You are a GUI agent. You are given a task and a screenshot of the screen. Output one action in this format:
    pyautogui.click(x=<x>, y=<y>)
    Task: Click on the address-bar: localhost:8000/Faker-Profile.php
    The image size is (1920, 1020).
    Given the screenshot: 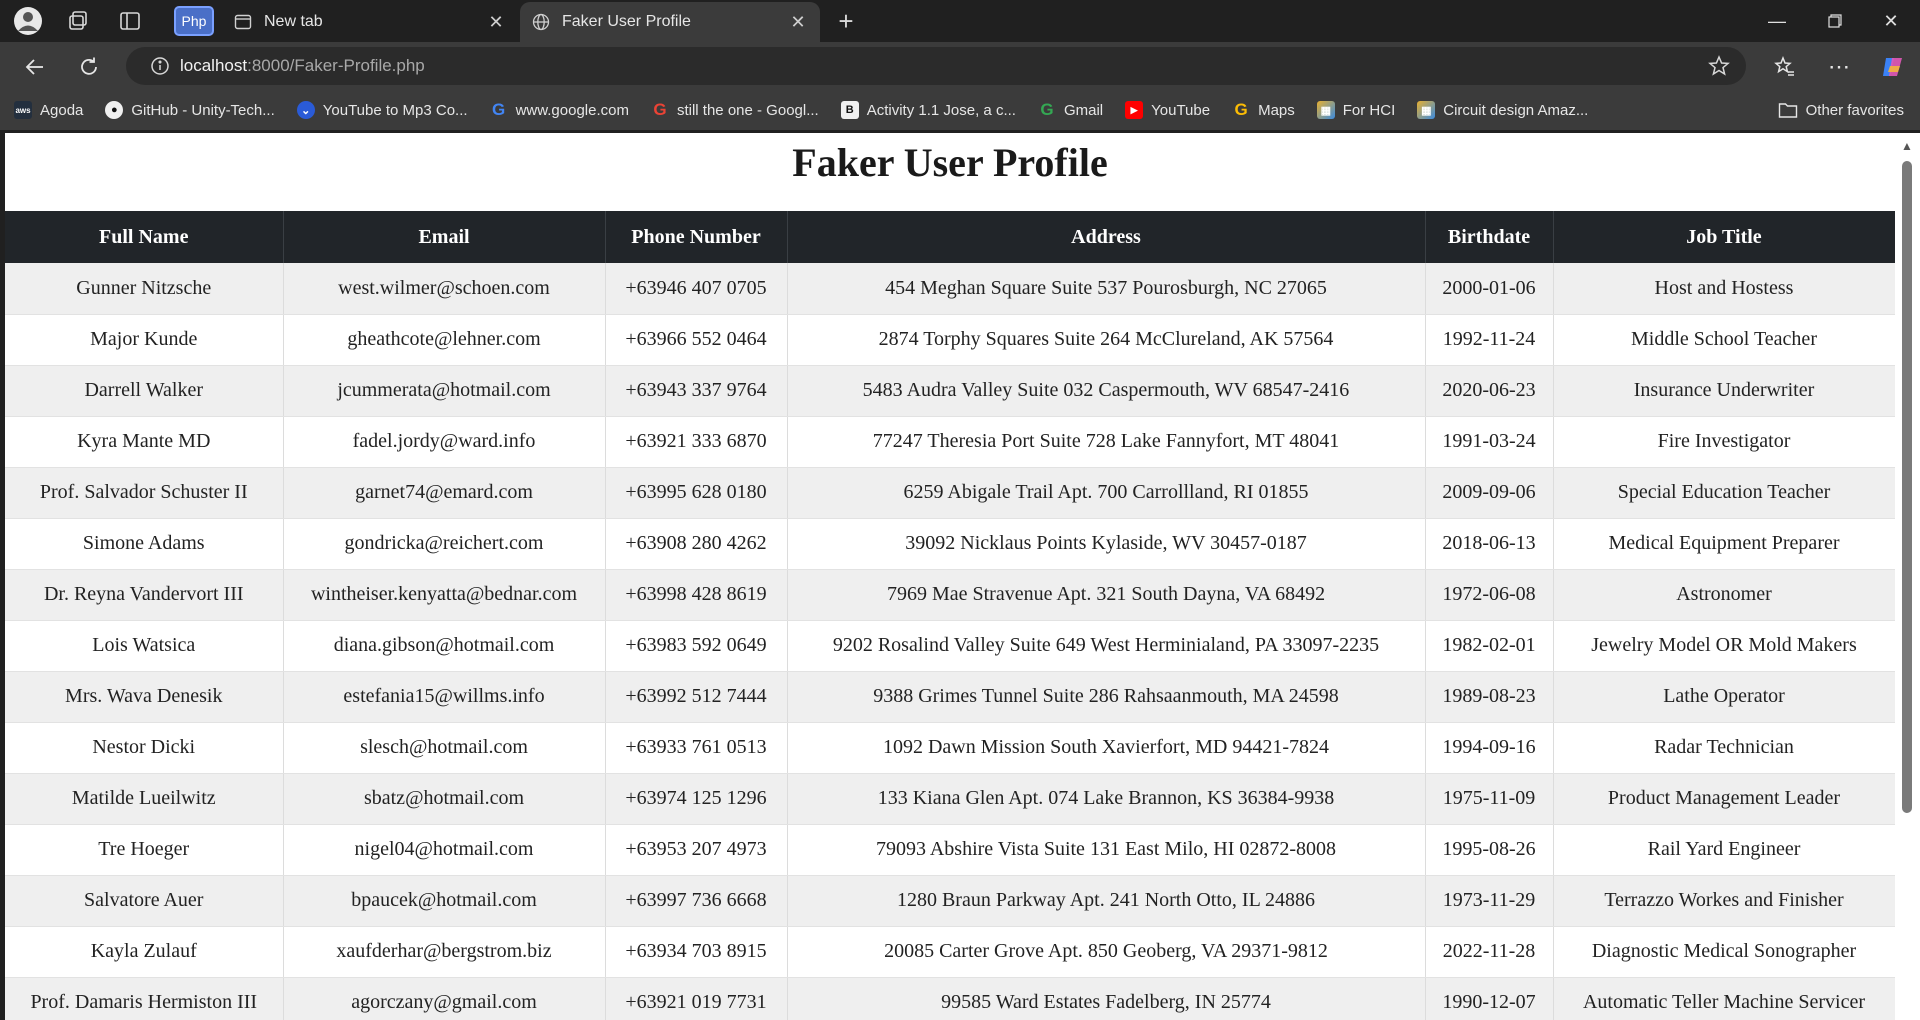 What is the action you would take?
    pyautogui.click(x=936, y=66)
    